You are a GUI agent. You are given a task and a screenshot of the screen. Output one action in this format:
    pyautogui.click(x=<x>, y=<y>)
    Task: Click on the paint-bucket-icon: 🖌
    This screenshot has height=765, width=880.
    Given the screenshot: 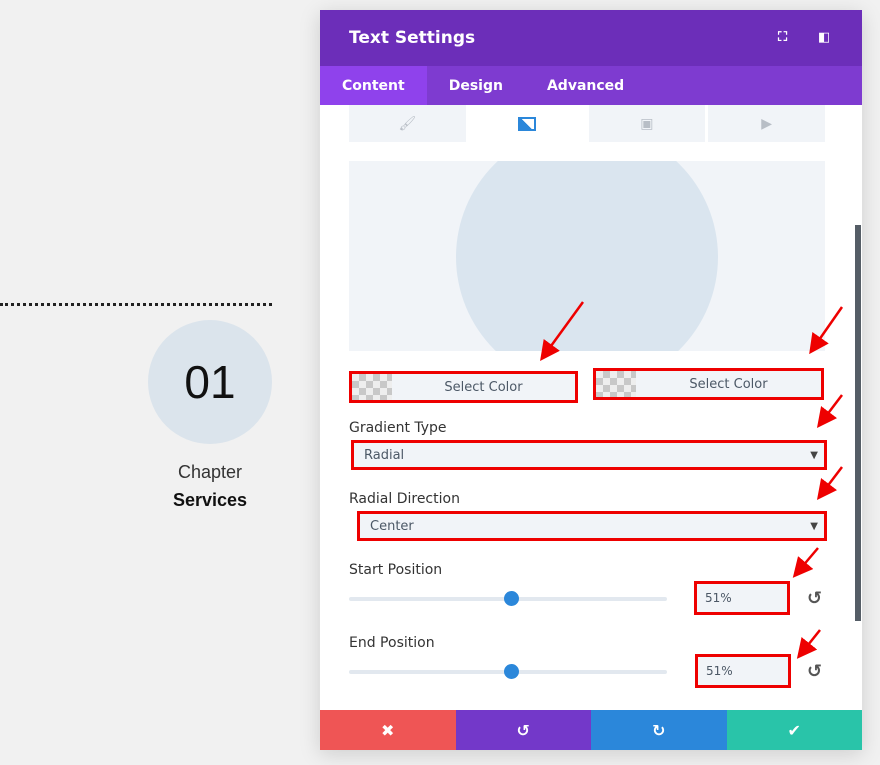 What is the action you would take?
    pyautogui.click(x=407, y=123)
    